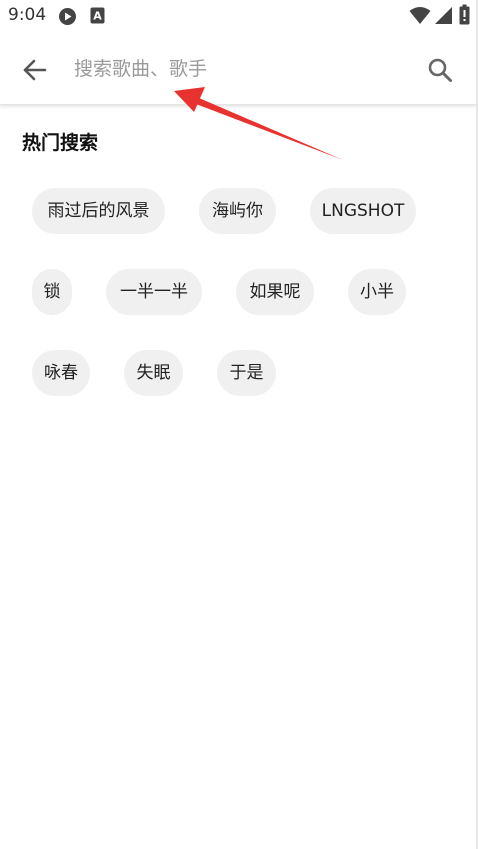 Image resolution: width=478 pixels, height=849 pixels. Describe the element at coordinates (443, 15) in the screenshot. I see `signal-icon` at that location.